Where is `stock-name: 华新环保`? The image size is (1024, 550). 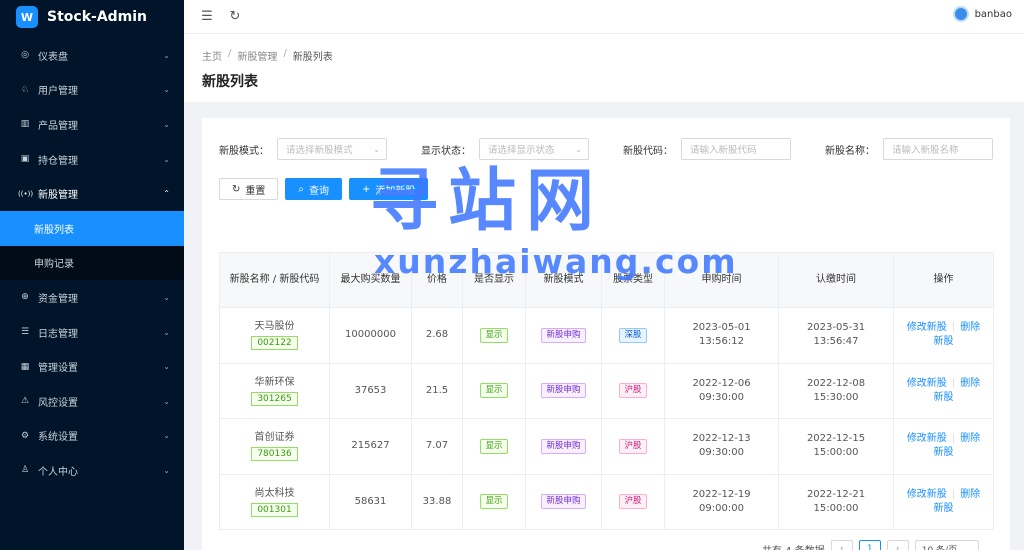
stock-name: 华新环保 is located at coordinates (274, 382).